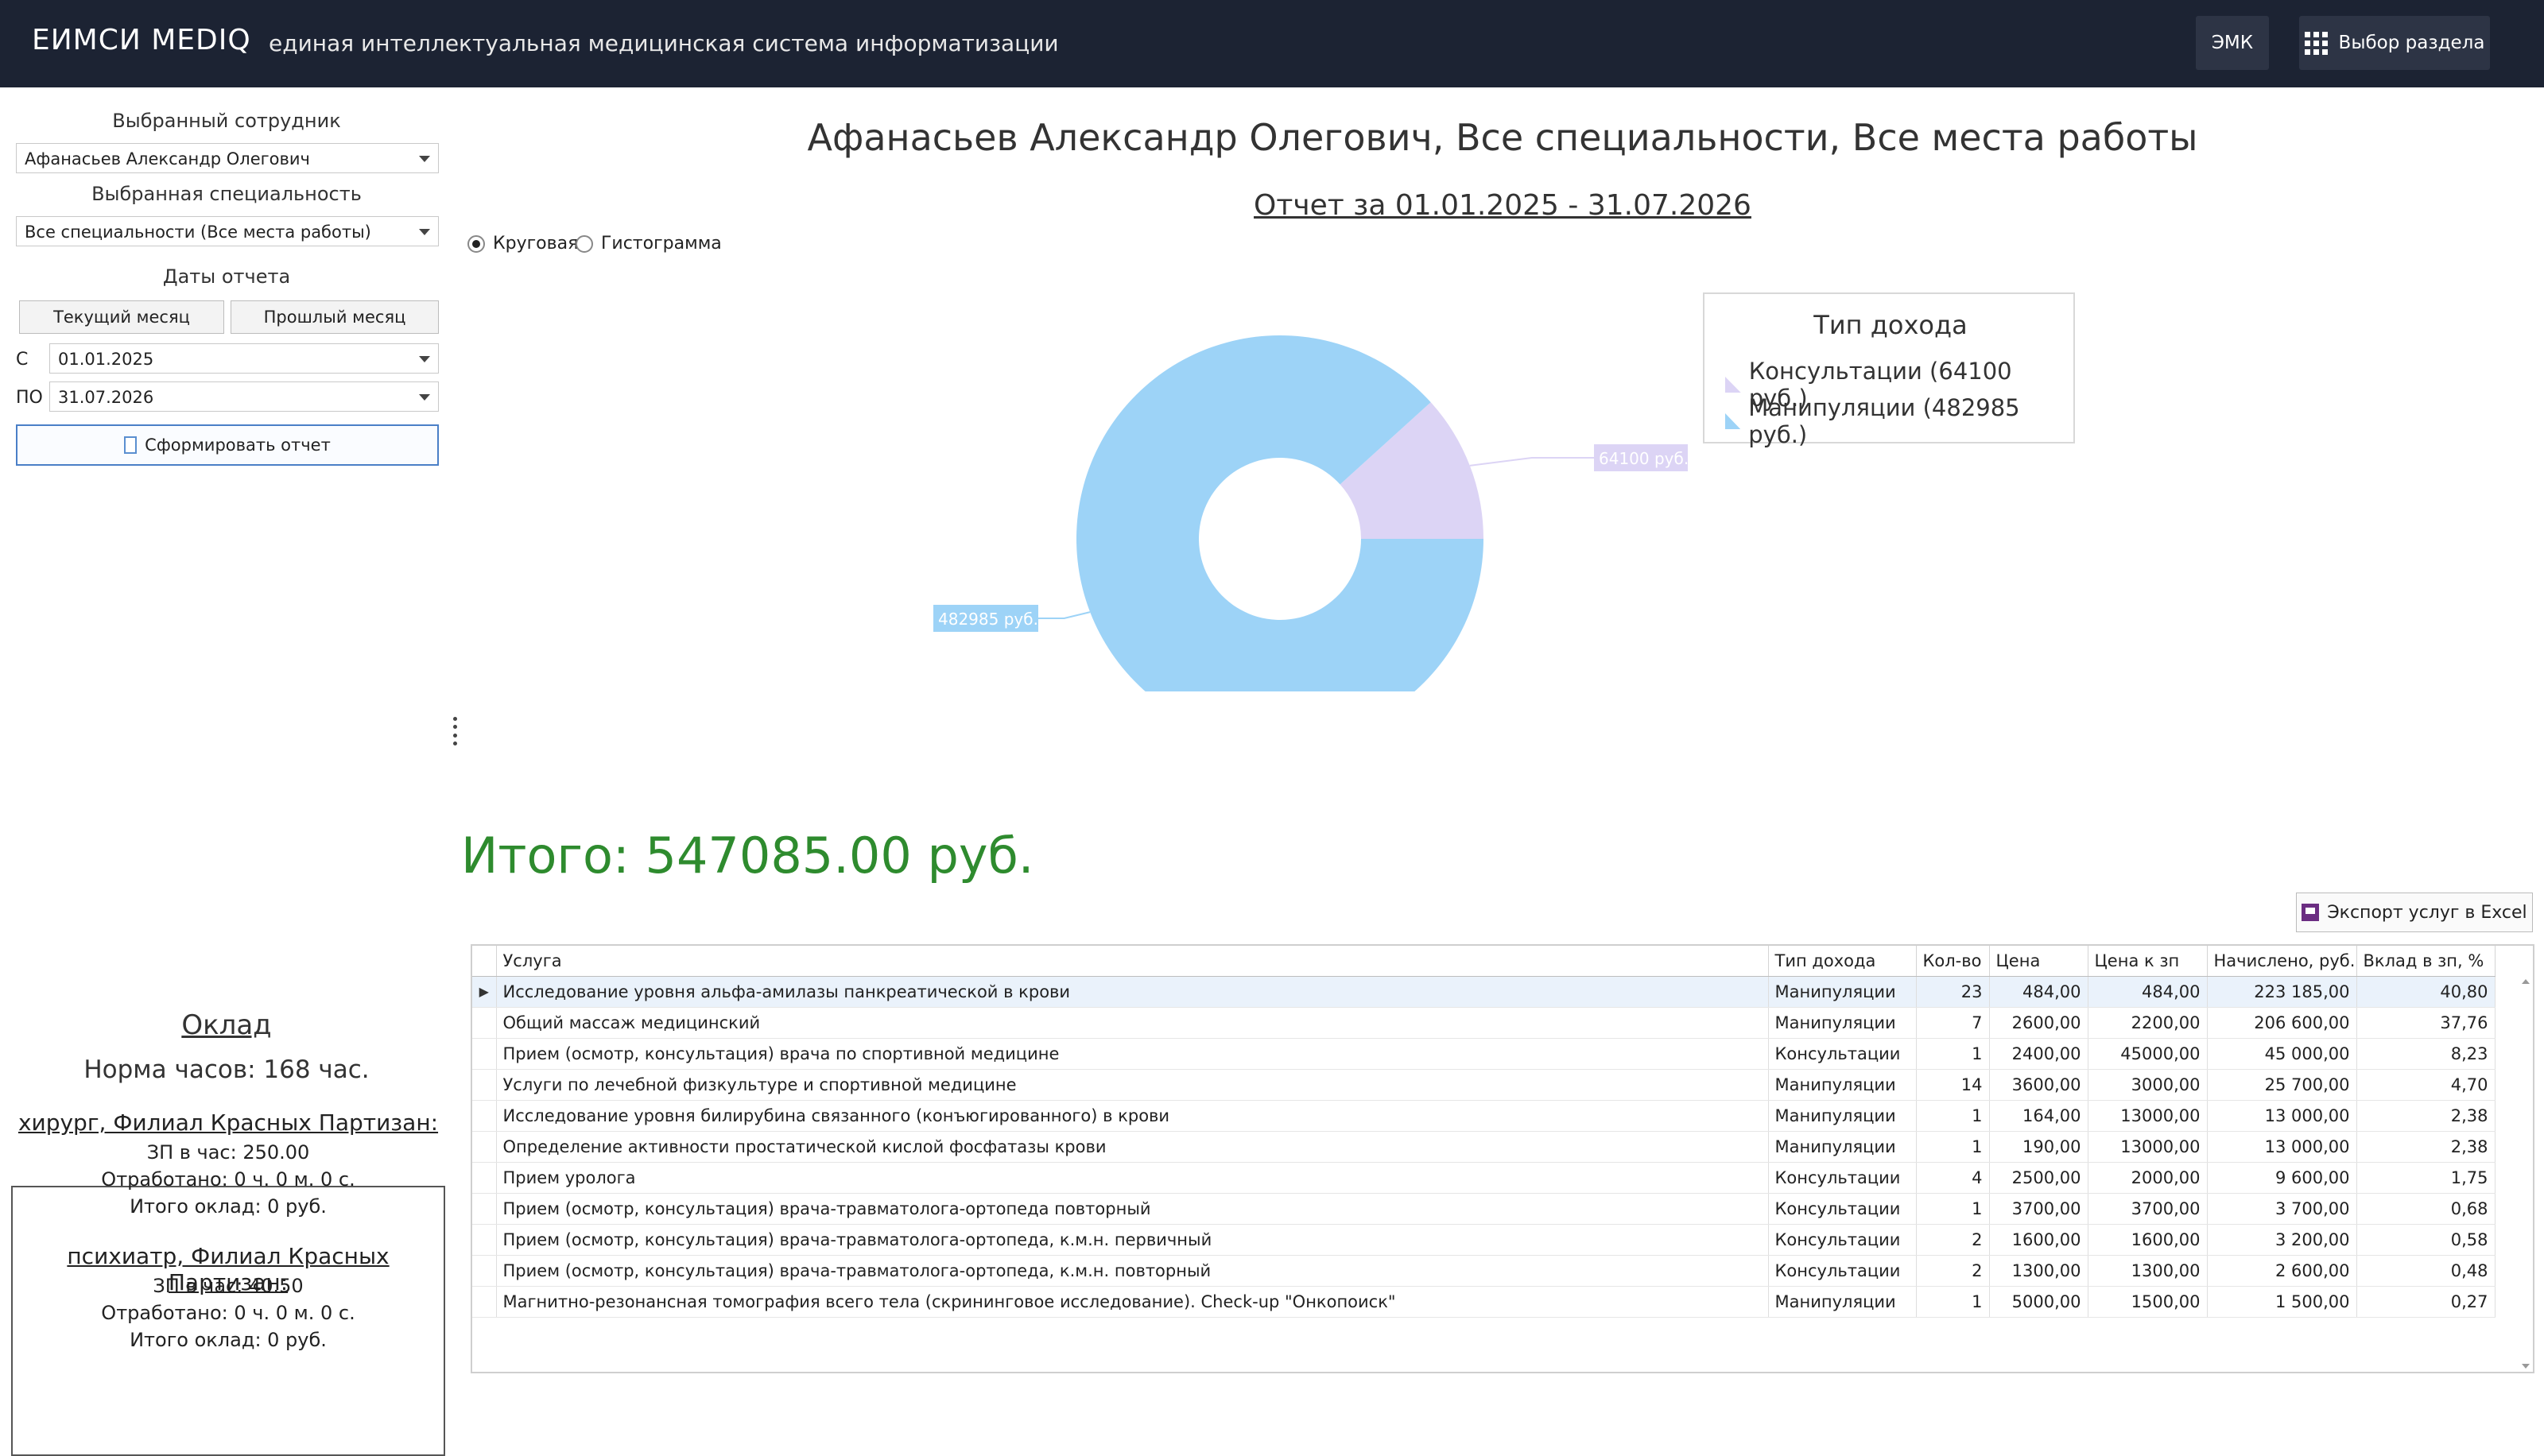 The image size is (2544, 1456). What do you see at coordinates (226, 194) in the screenshot?
I see `specialty-label: Выбранная специальность` at bounding box center [226, 194].